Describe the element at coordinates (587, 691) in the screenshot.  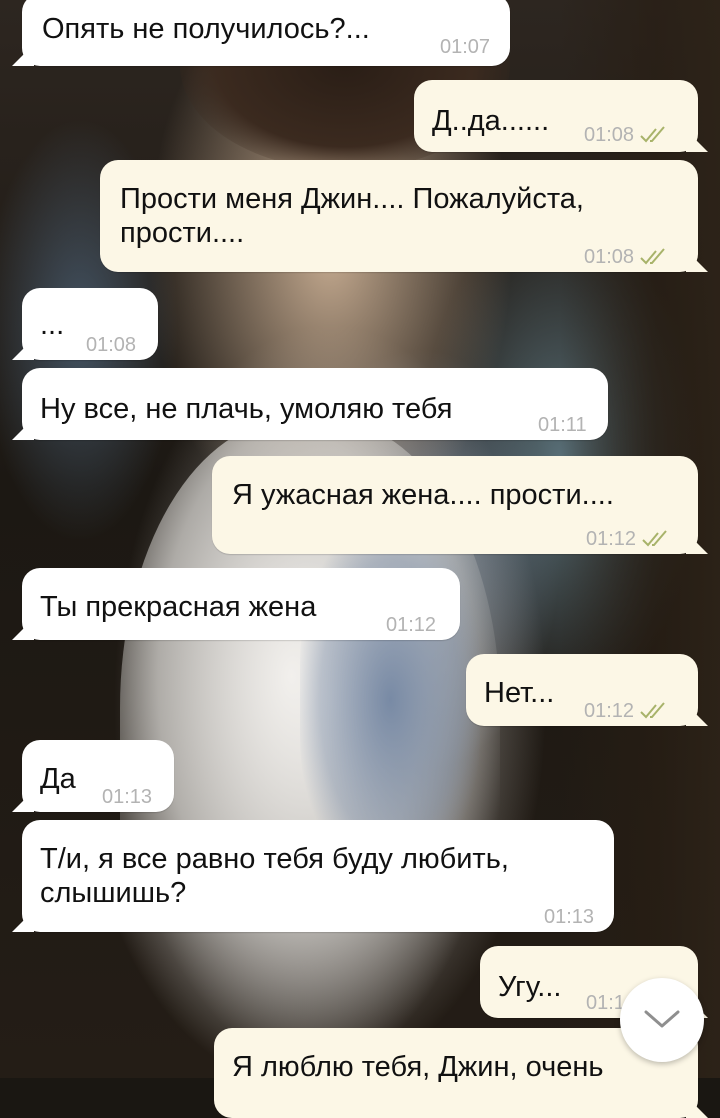
I see `message-bubble-outgoing: Нет... 01:12` at that location.